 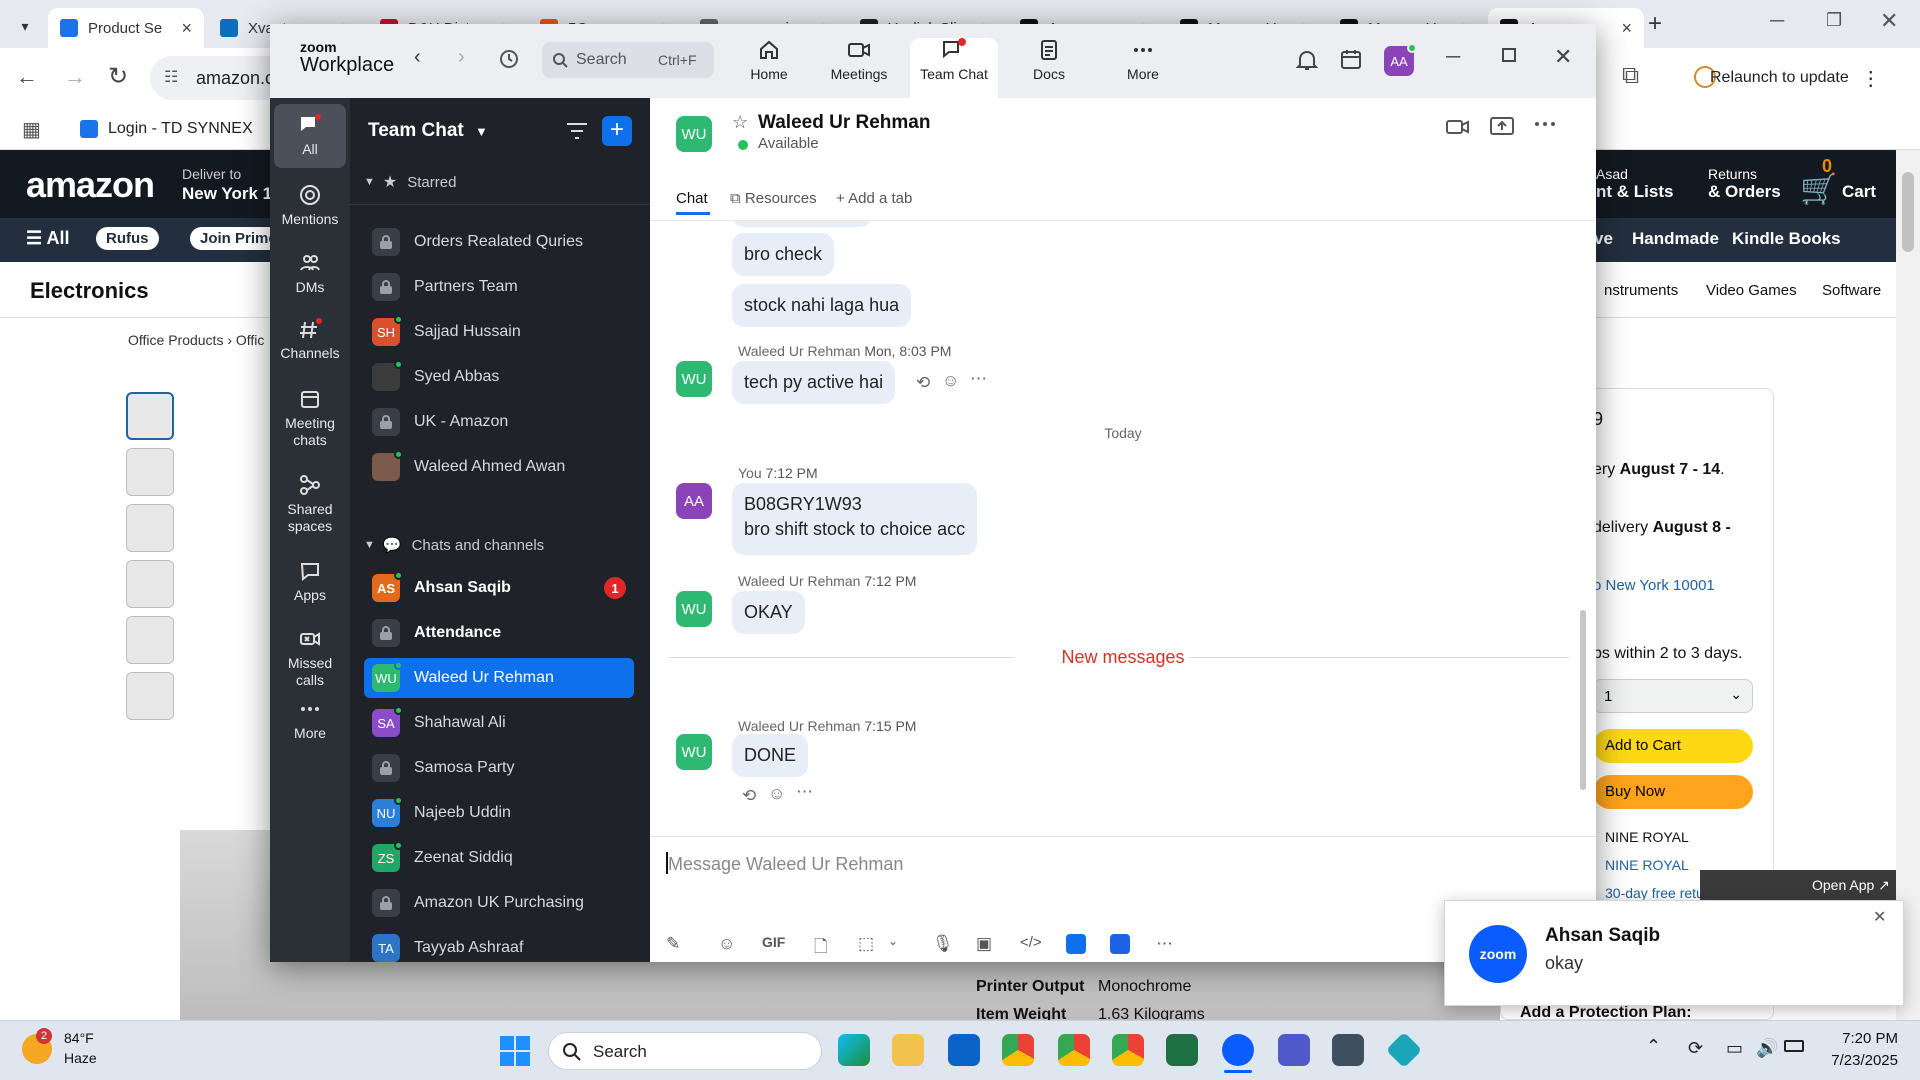 I want to click on search-input: Search Ctrl+F, so click(x=628, y=60).